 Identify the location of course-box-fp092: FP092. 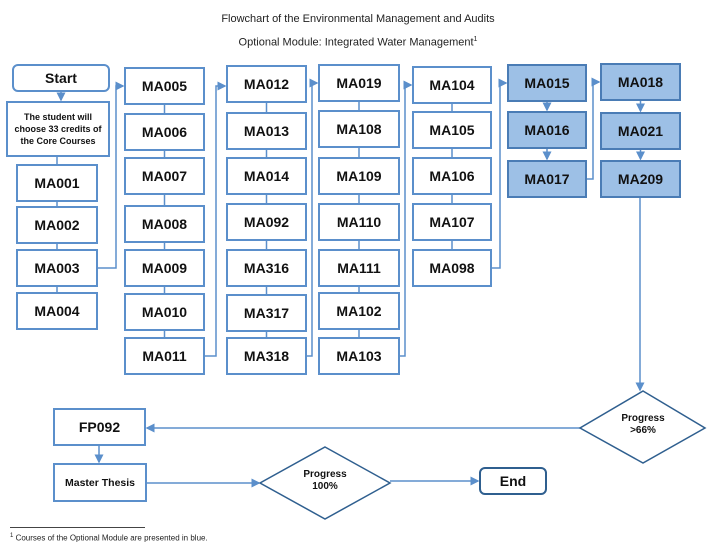
(99, 427).